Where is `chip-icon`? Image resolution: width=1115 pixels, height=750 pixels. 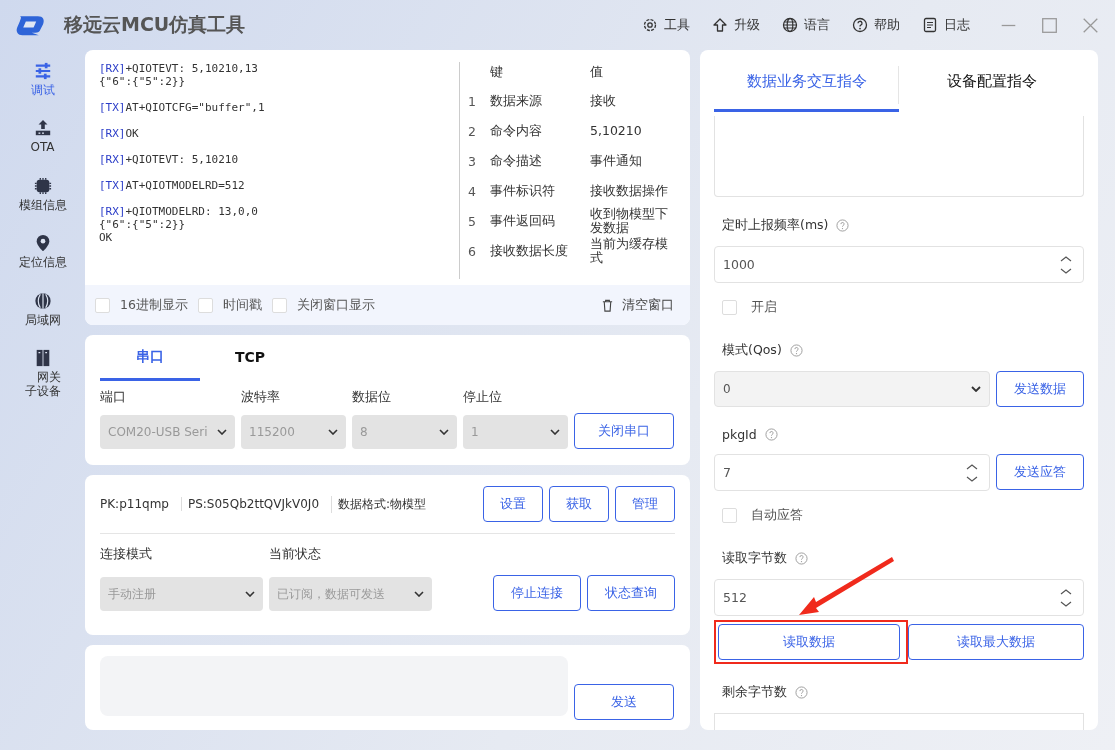 chip-icon is located at coordinates (42, 185).